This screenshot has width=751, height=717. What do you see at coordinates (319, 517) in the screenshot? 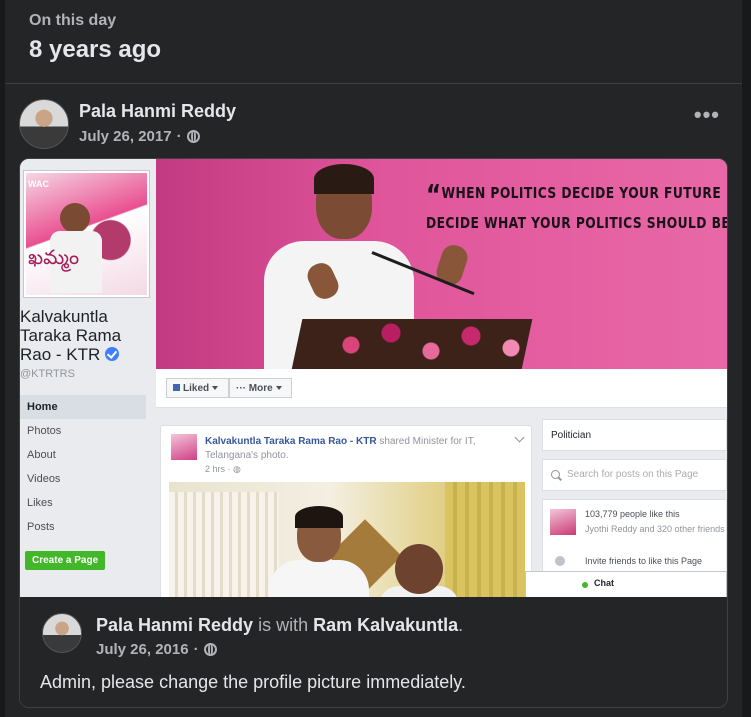
I see `photo-person1-hair` at bounding box center [319, 517].